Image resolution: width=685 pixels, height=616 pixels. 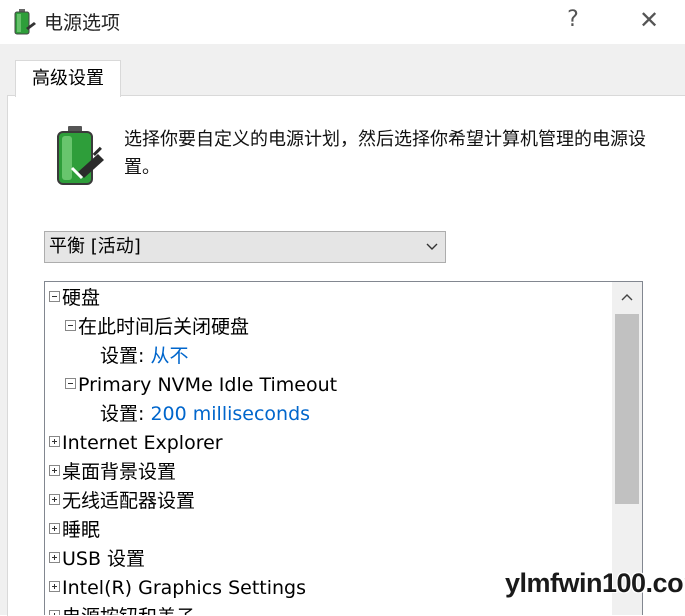 What do you see at coordinates (169, 356) in the screenshot?
I see `setting-value-link: 从不` at bounding box center [169, 356].